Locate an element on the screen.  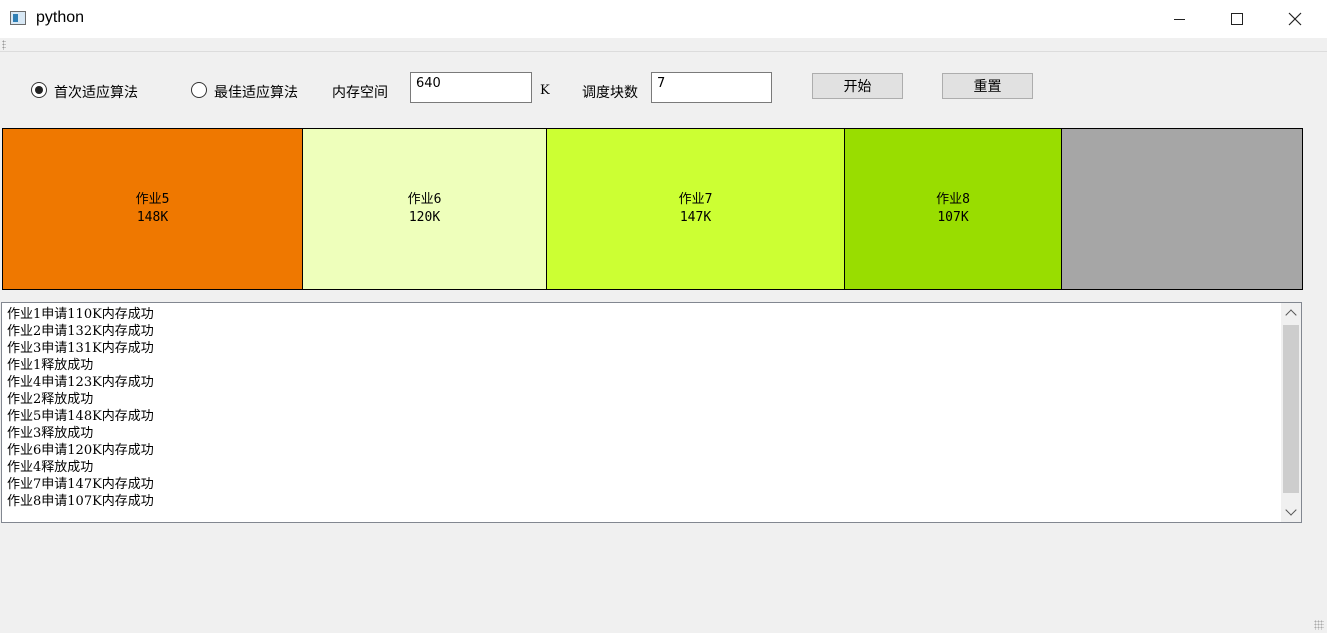
block-size: 147K is located at coordinates (695, 217).